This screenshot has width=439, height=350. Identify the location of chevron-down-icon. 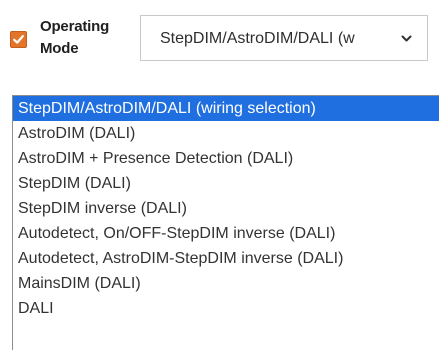
(406, 38).